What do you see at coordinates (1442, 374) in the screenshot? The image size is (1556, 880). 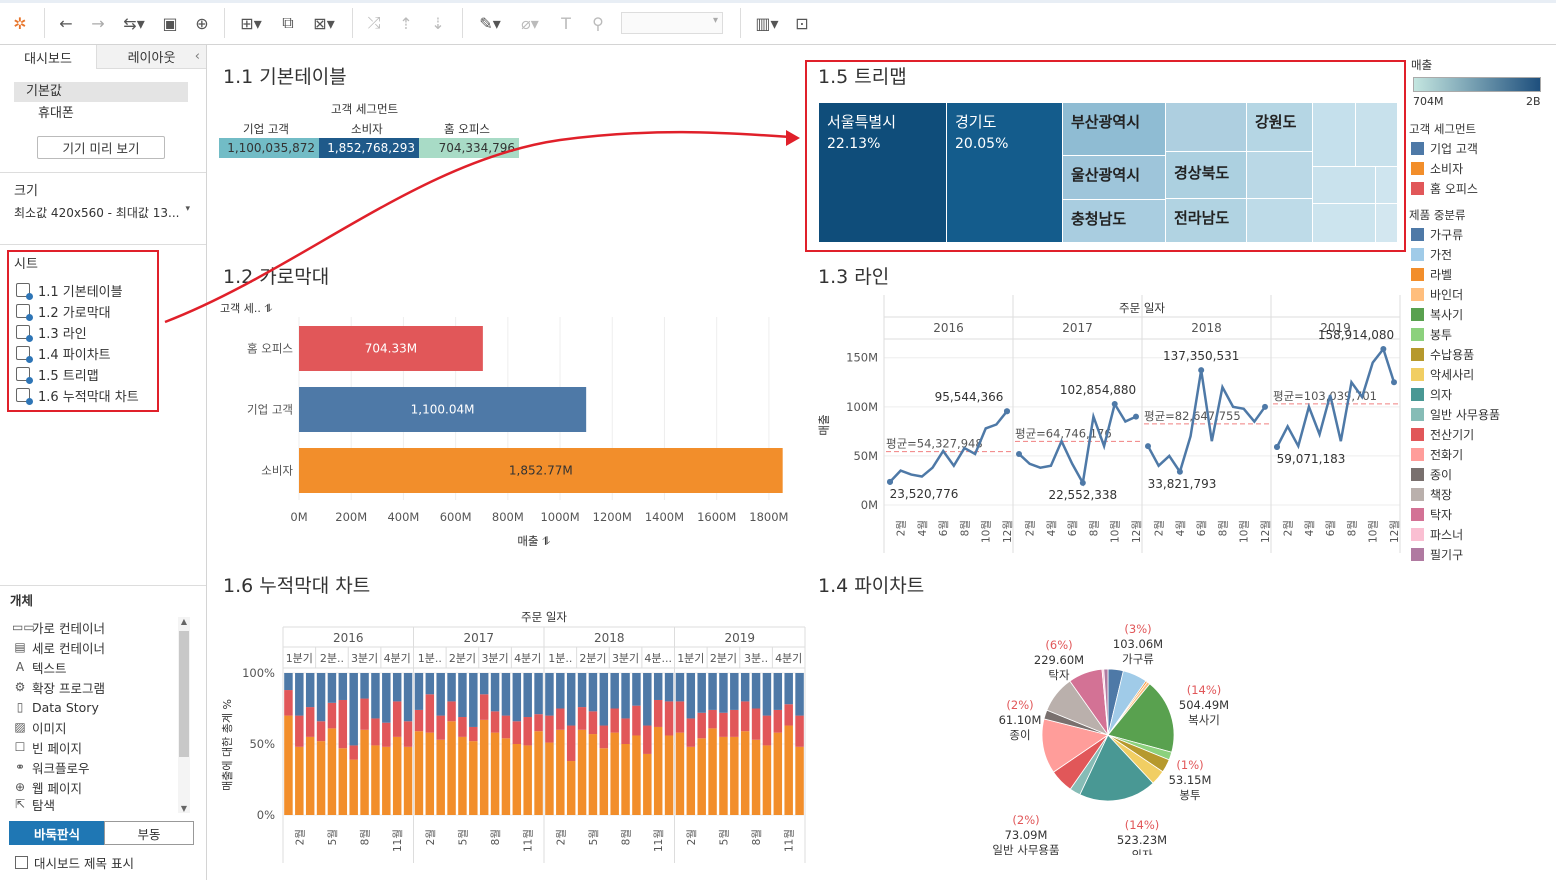 I see `legend-subcat-item: 악세사리` at bounding box center [1442, 374].